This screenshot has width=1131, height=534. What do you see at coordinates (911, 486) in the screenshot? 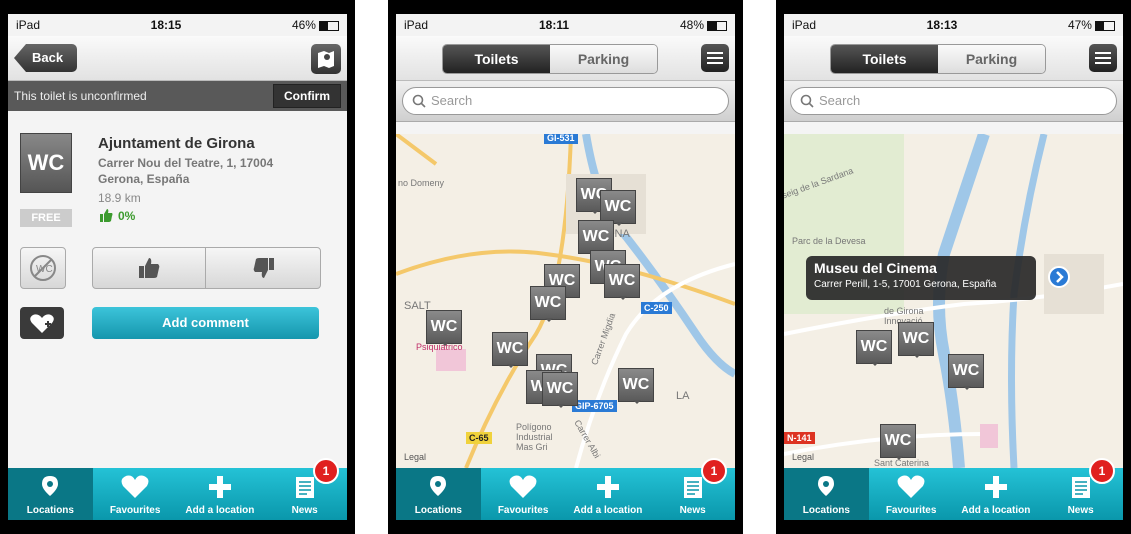
I see `heart-icon` at bounding box center [911, 486].